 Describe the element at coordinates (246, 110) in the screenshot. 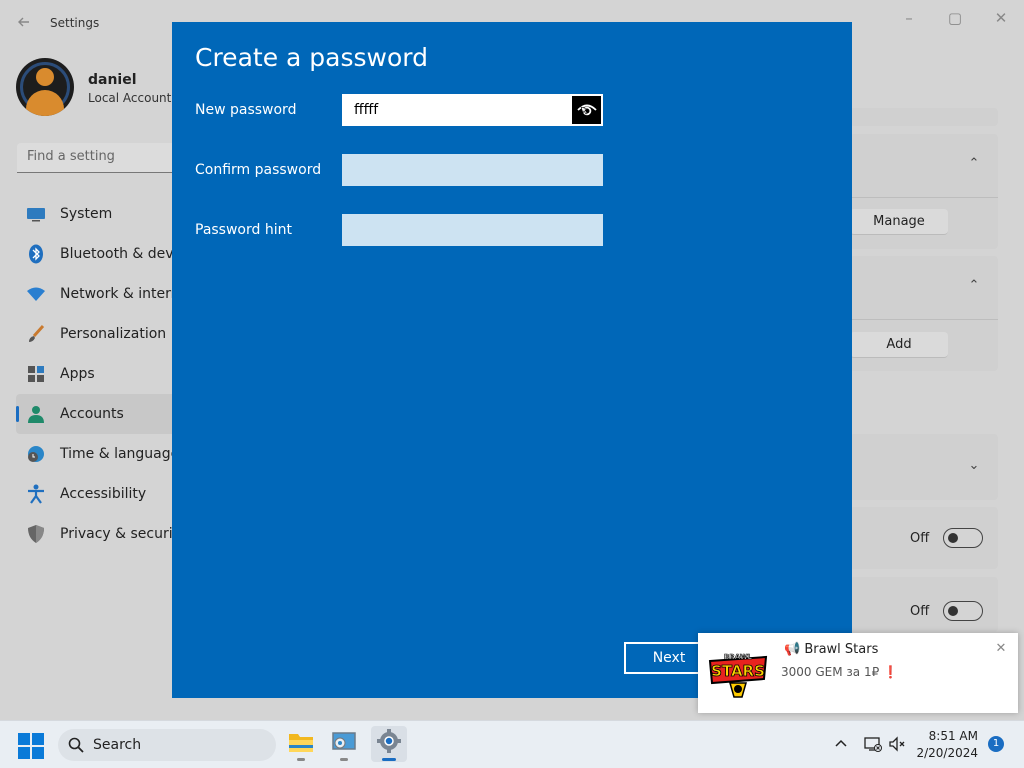

I see `new-password-label: New password` at that location.